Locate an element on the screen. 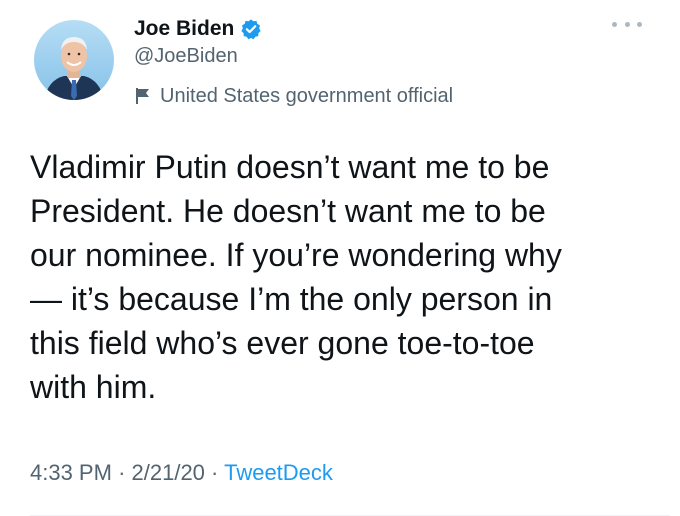 This screenshot has height=516, width=680. avatar is located at coordinates (74, 60).